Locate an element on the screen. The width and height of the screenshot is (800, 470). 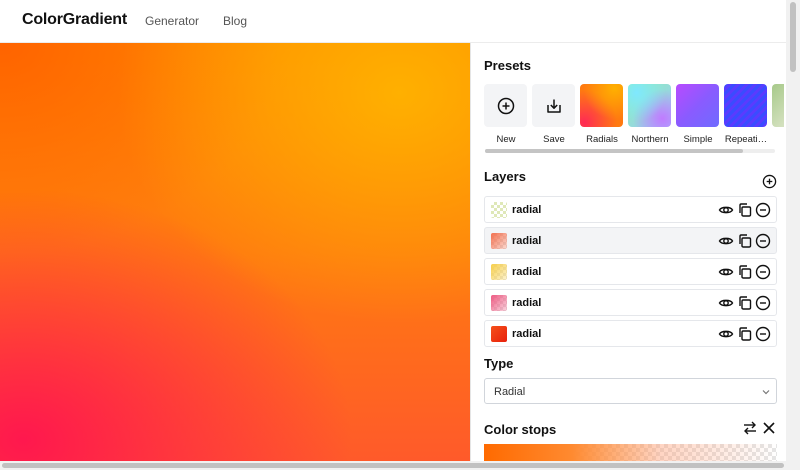
swap-arrows-icon is located at coordinates (750, 428).